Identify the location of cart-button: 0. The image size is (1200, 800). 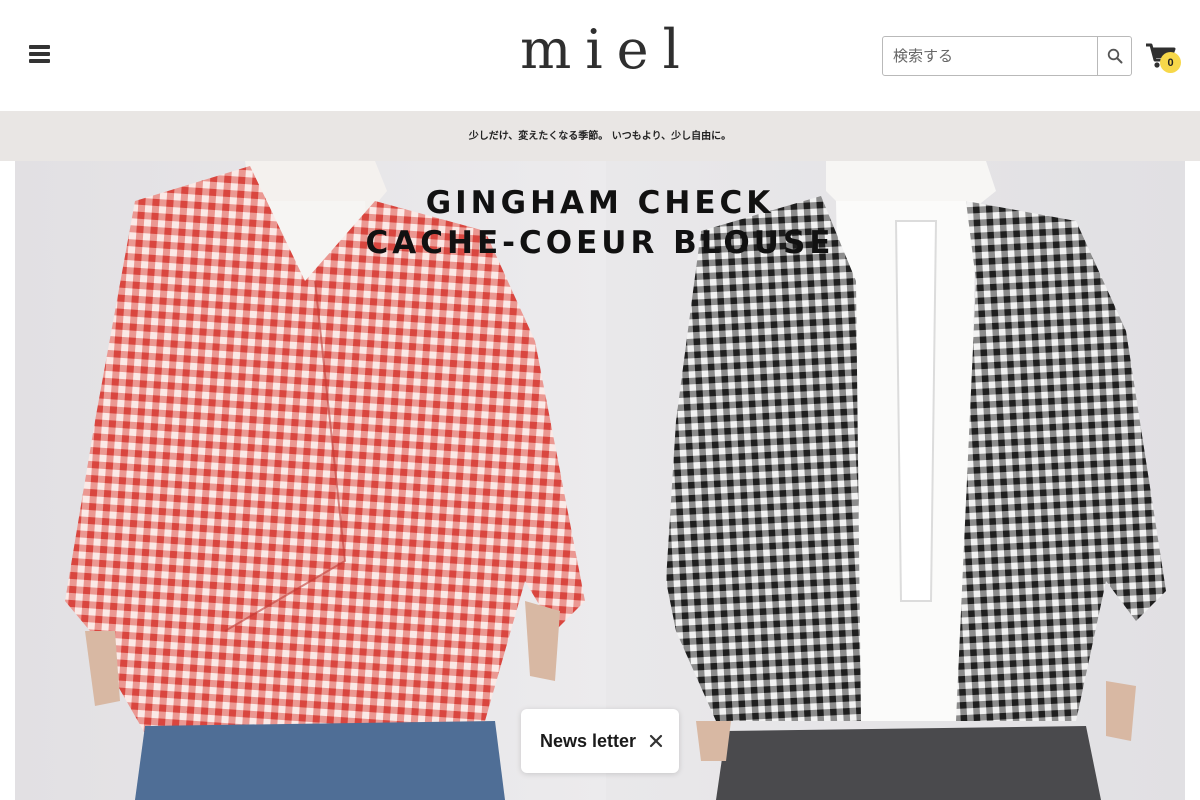
(1165, 59).